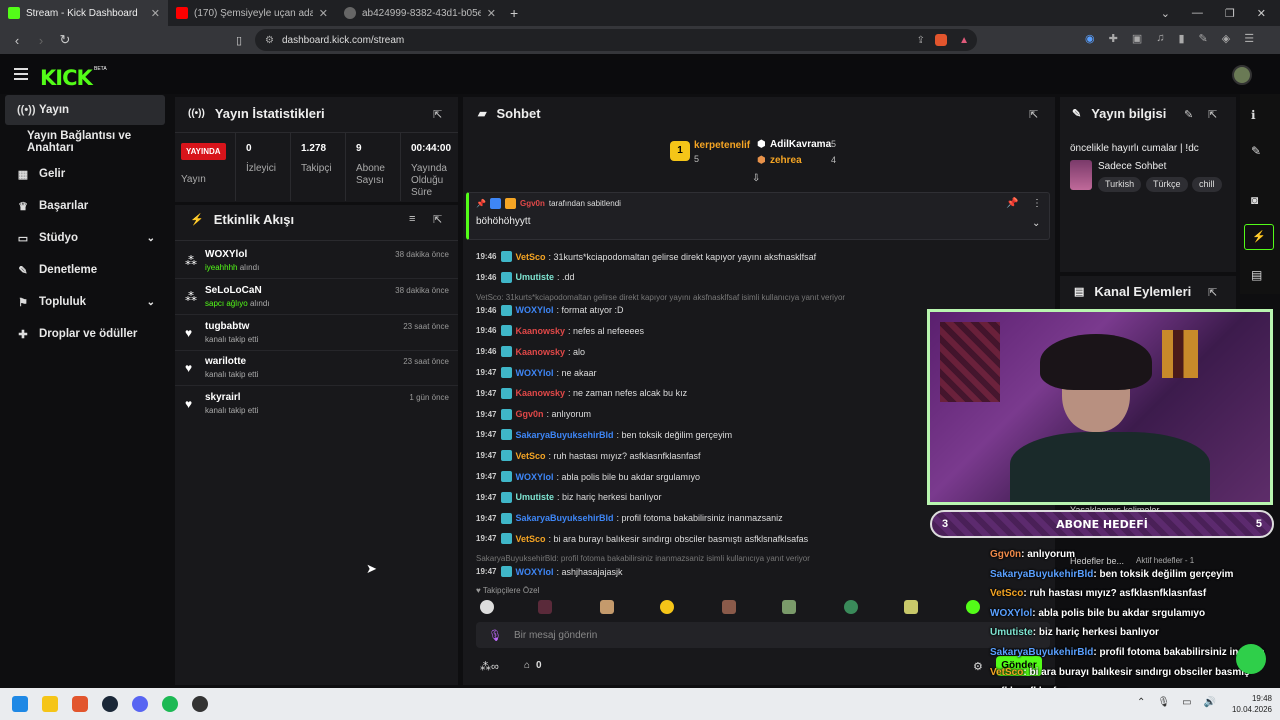  I want to click on sidebar-item-gelir: ▦ Gelir, so click(85, 174).